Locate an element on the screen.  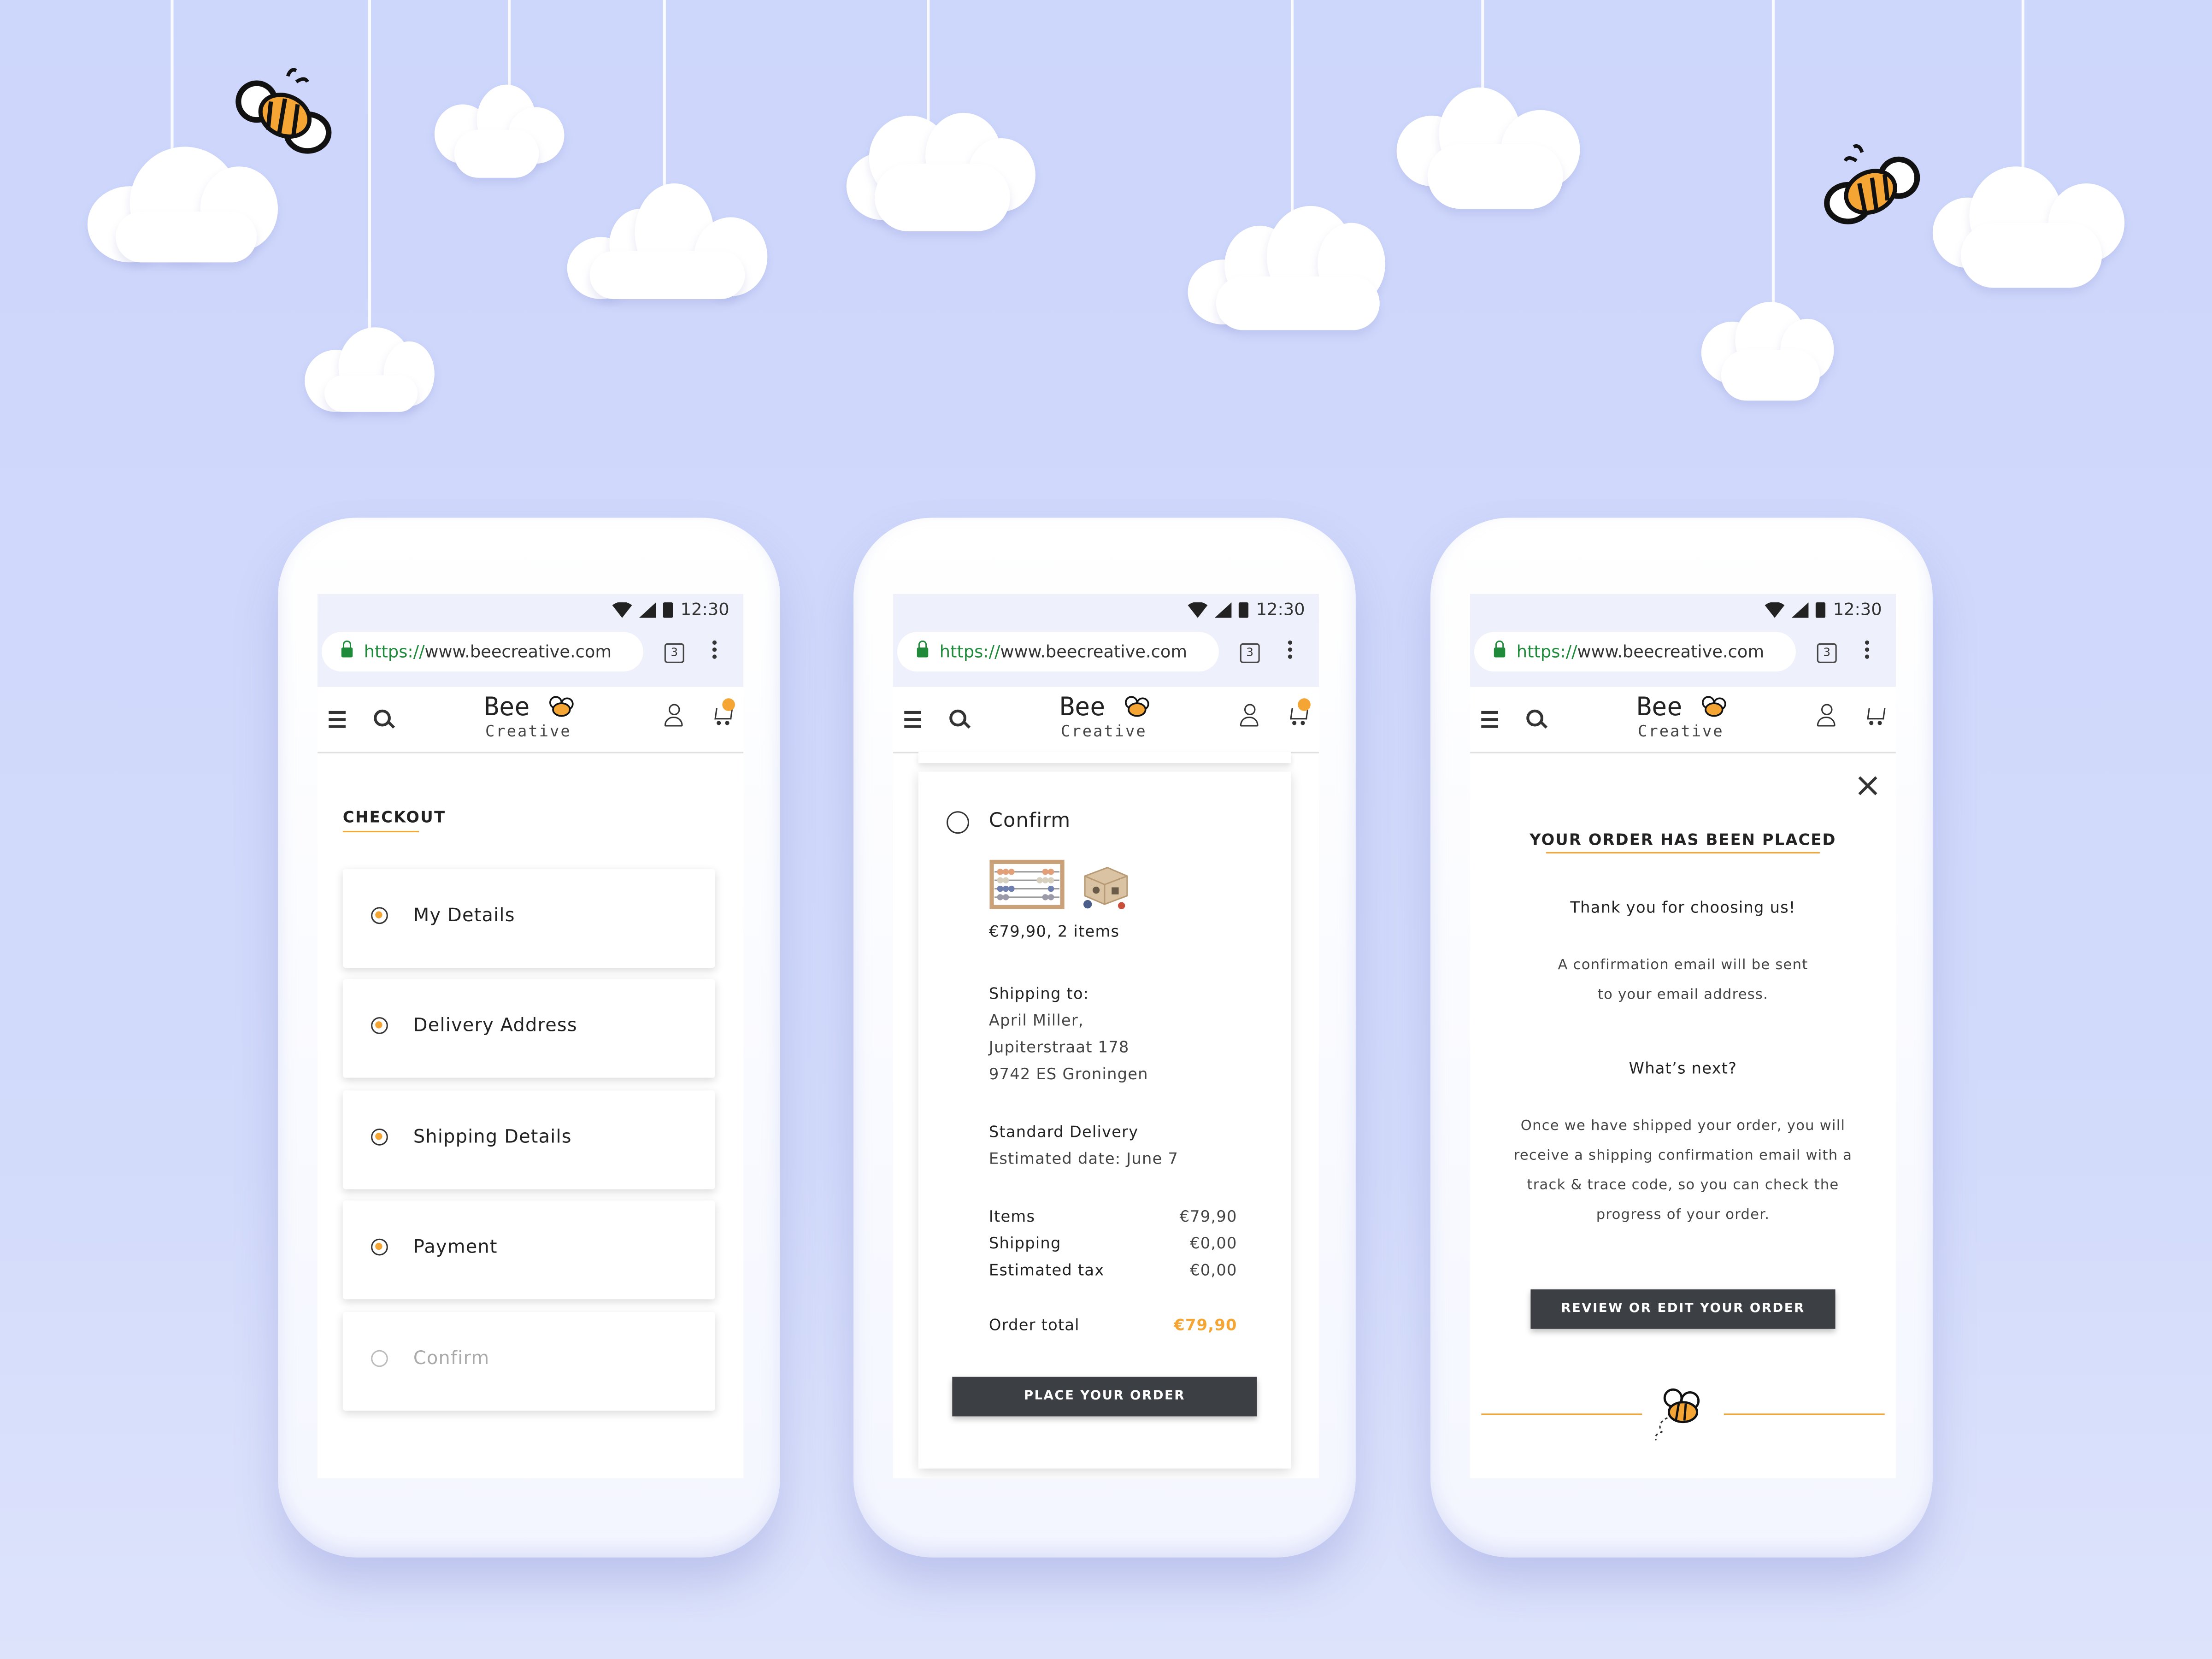
address-line: 9742 ES Groningen is located at coordinates (1068, 1074).